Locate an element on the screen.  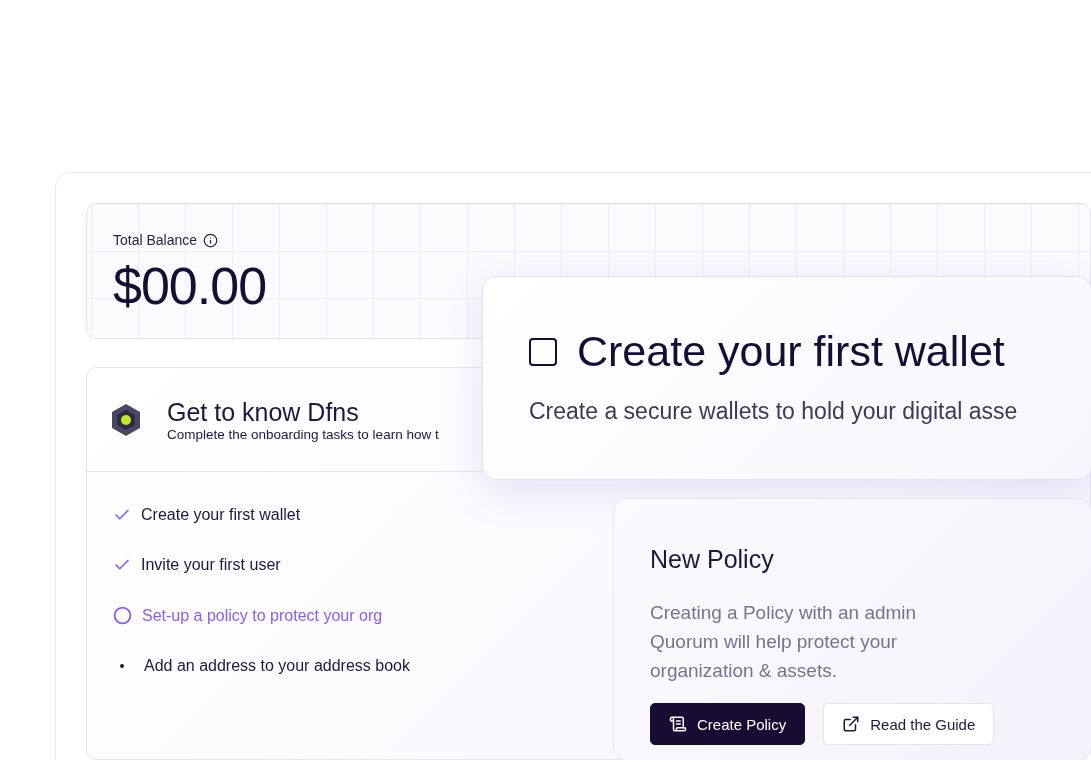
task-label: Create your first wallet is located at coordinates (221, 515).